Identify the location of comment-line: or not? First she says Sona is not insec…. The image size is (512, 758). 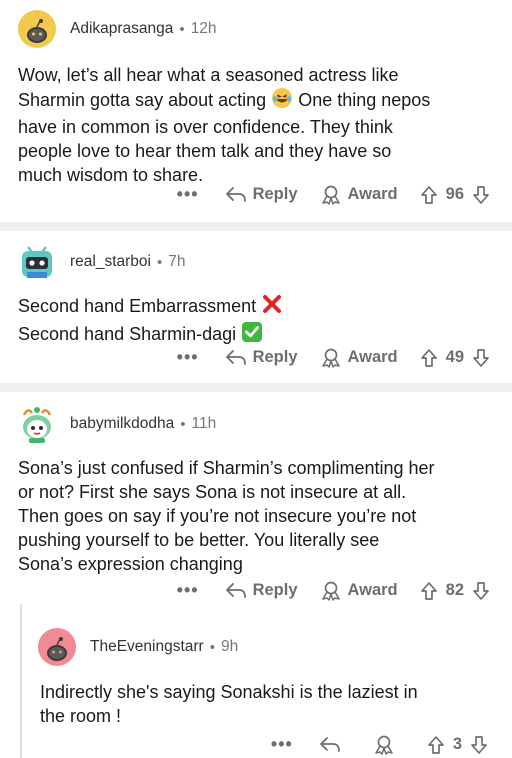
(212, 492).